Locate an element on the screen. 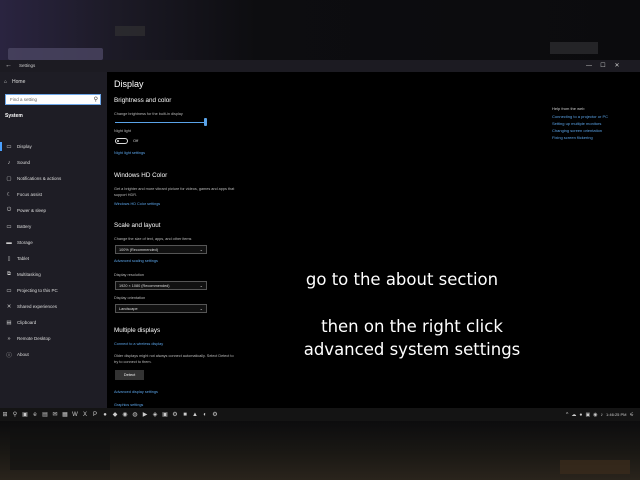  brightness-slider-track is located at coordinates (161, 122).